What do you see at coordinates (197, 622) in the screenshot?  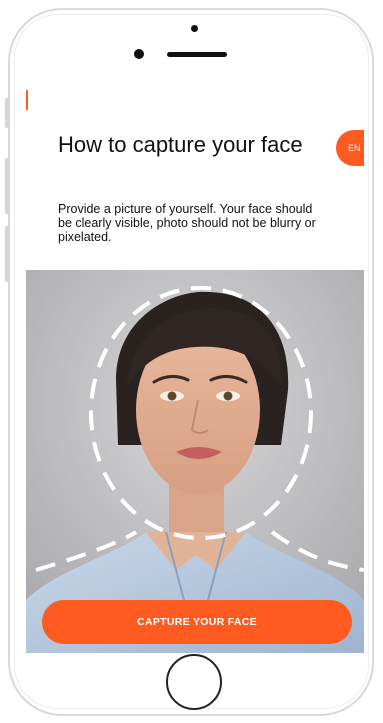 I see `capture-face-button: CAPTURE YOUR FACE` at bounding box center [197, 622].